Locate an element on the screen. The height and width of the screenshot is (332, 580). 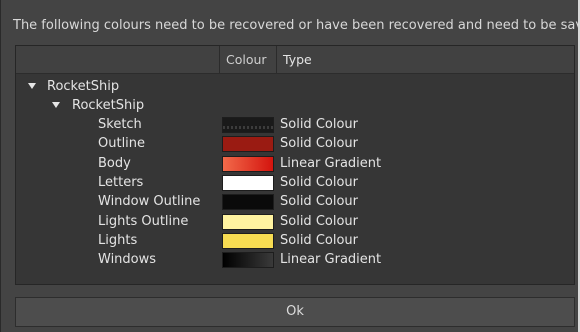
colour-item-row: Body Linear Gradient is located at coordinates (295, 163).